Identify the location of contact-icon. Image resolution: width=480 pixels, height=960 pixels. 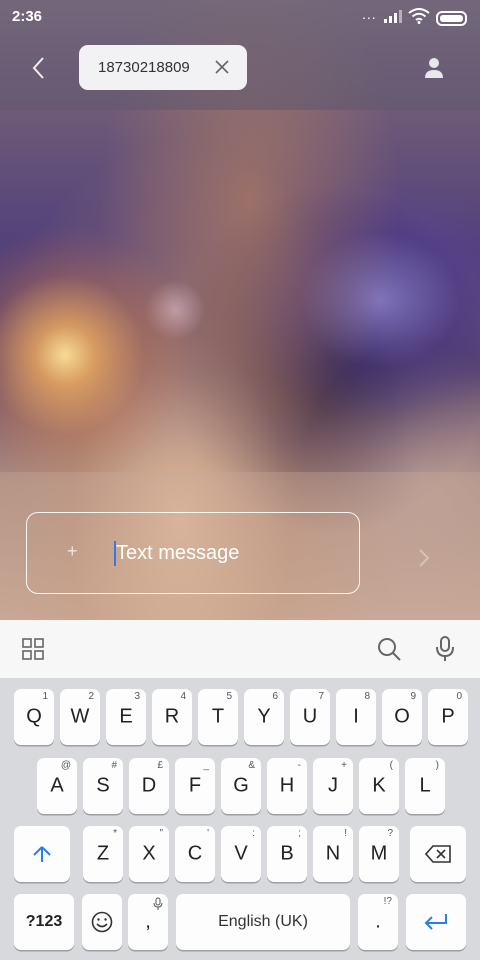
(434, 68).